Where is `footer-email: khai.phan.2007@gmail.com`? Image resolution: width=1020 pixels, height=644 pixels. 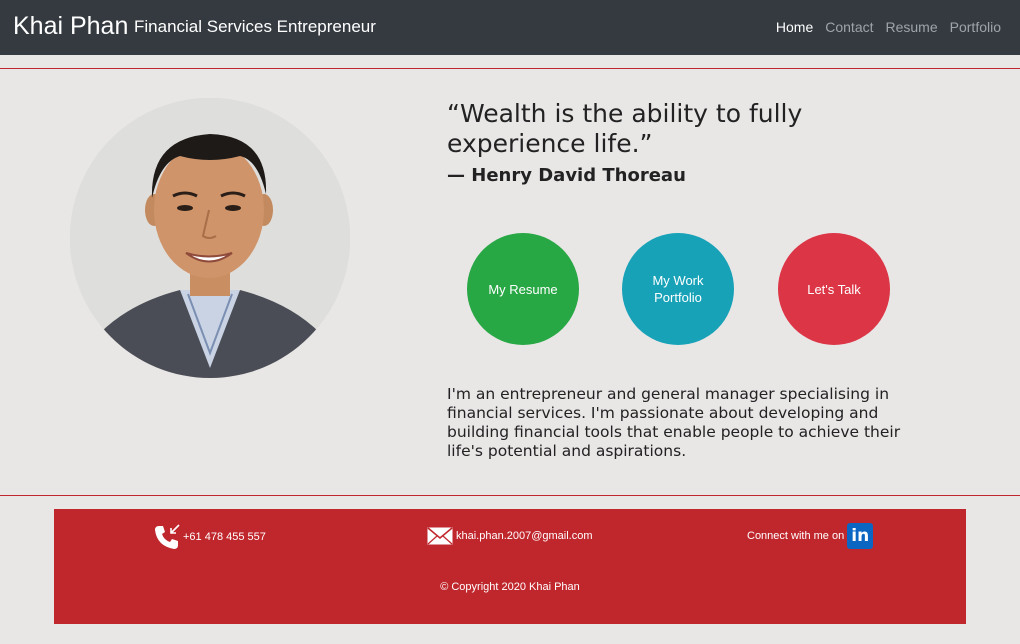
footer-email: khai.phan.2007@gmail.com is located at coordinates (510, 536).